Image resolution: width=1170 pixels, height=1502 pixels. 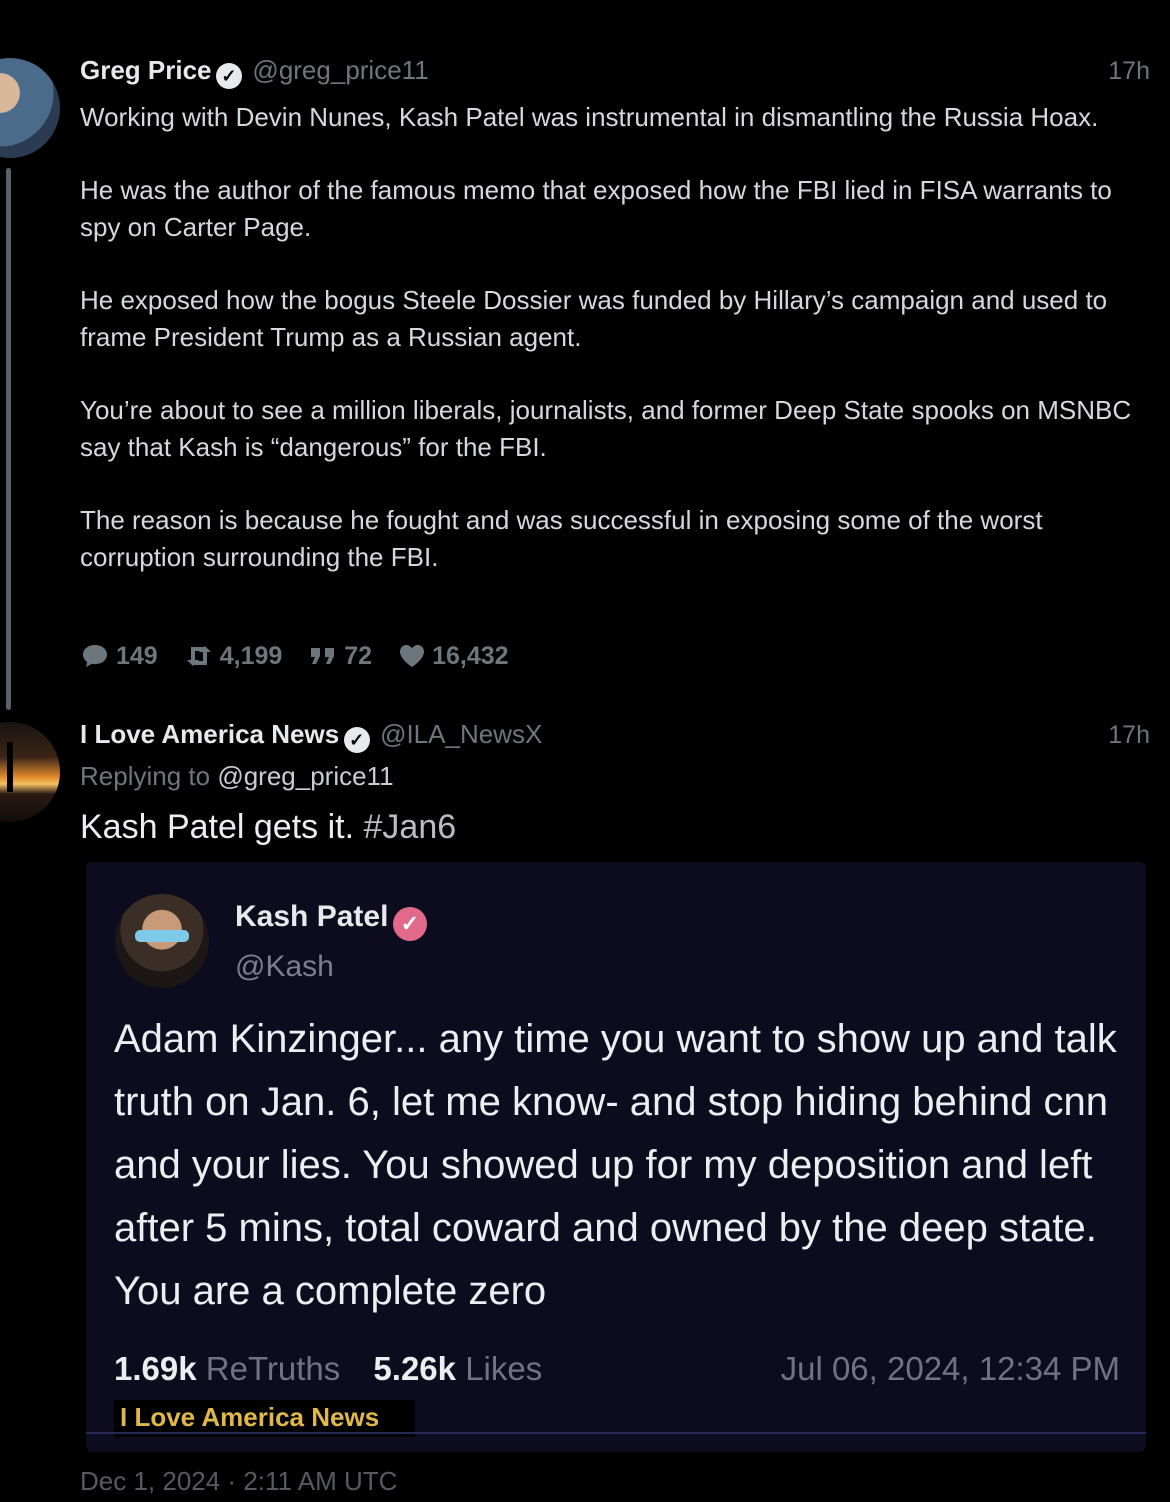 What do you see at coordinates (340, 70) in the screenshot?
I see `tweet1-author-handle: @greg_price11` at bounding box center [340, 70].